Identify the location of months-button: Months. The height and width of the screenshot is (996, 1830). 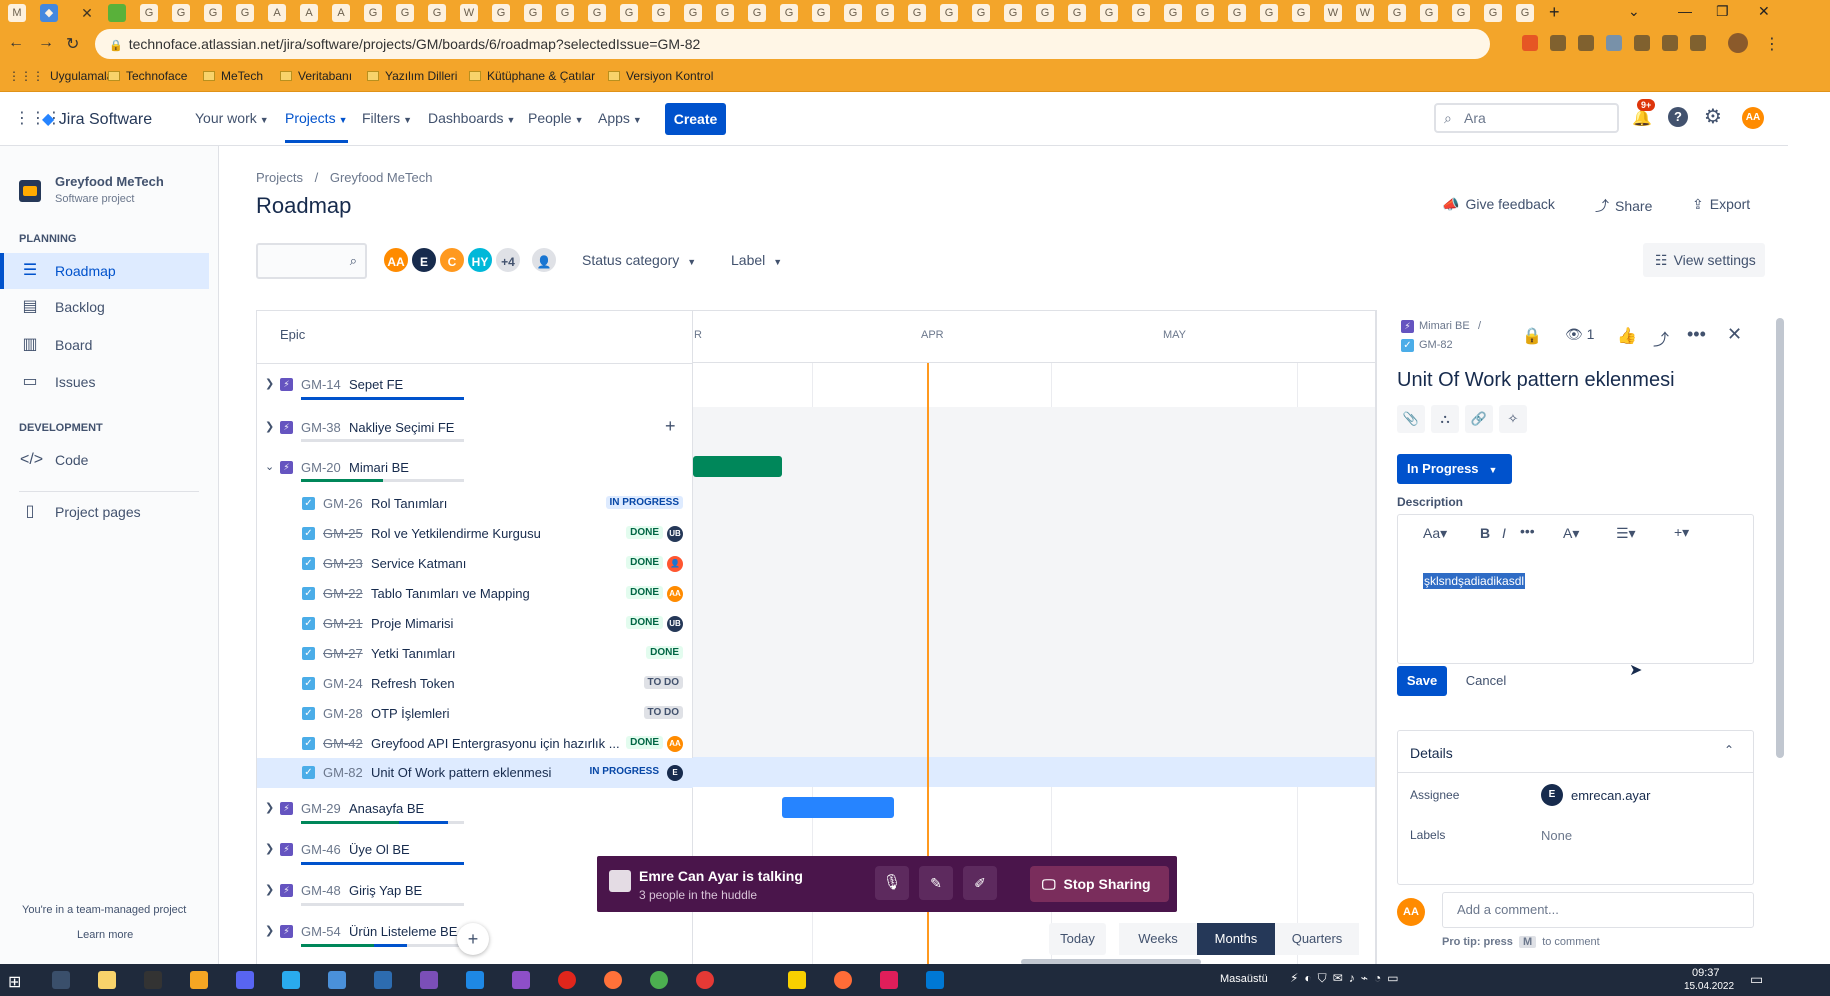
(1236, 939).